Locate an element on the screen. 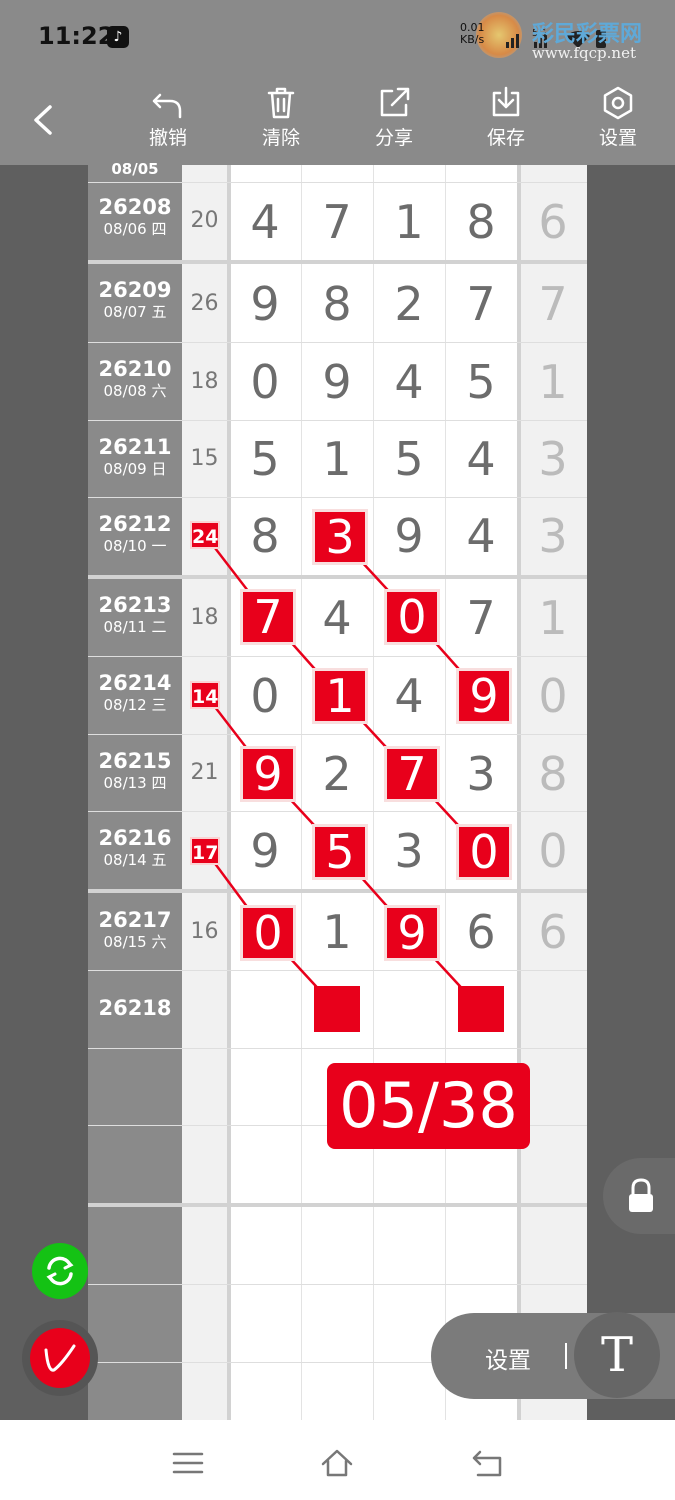 Image resolution: width=675 pixels, height=1500 pixels. sum-value: 18 is located at coordinates (204, 381).